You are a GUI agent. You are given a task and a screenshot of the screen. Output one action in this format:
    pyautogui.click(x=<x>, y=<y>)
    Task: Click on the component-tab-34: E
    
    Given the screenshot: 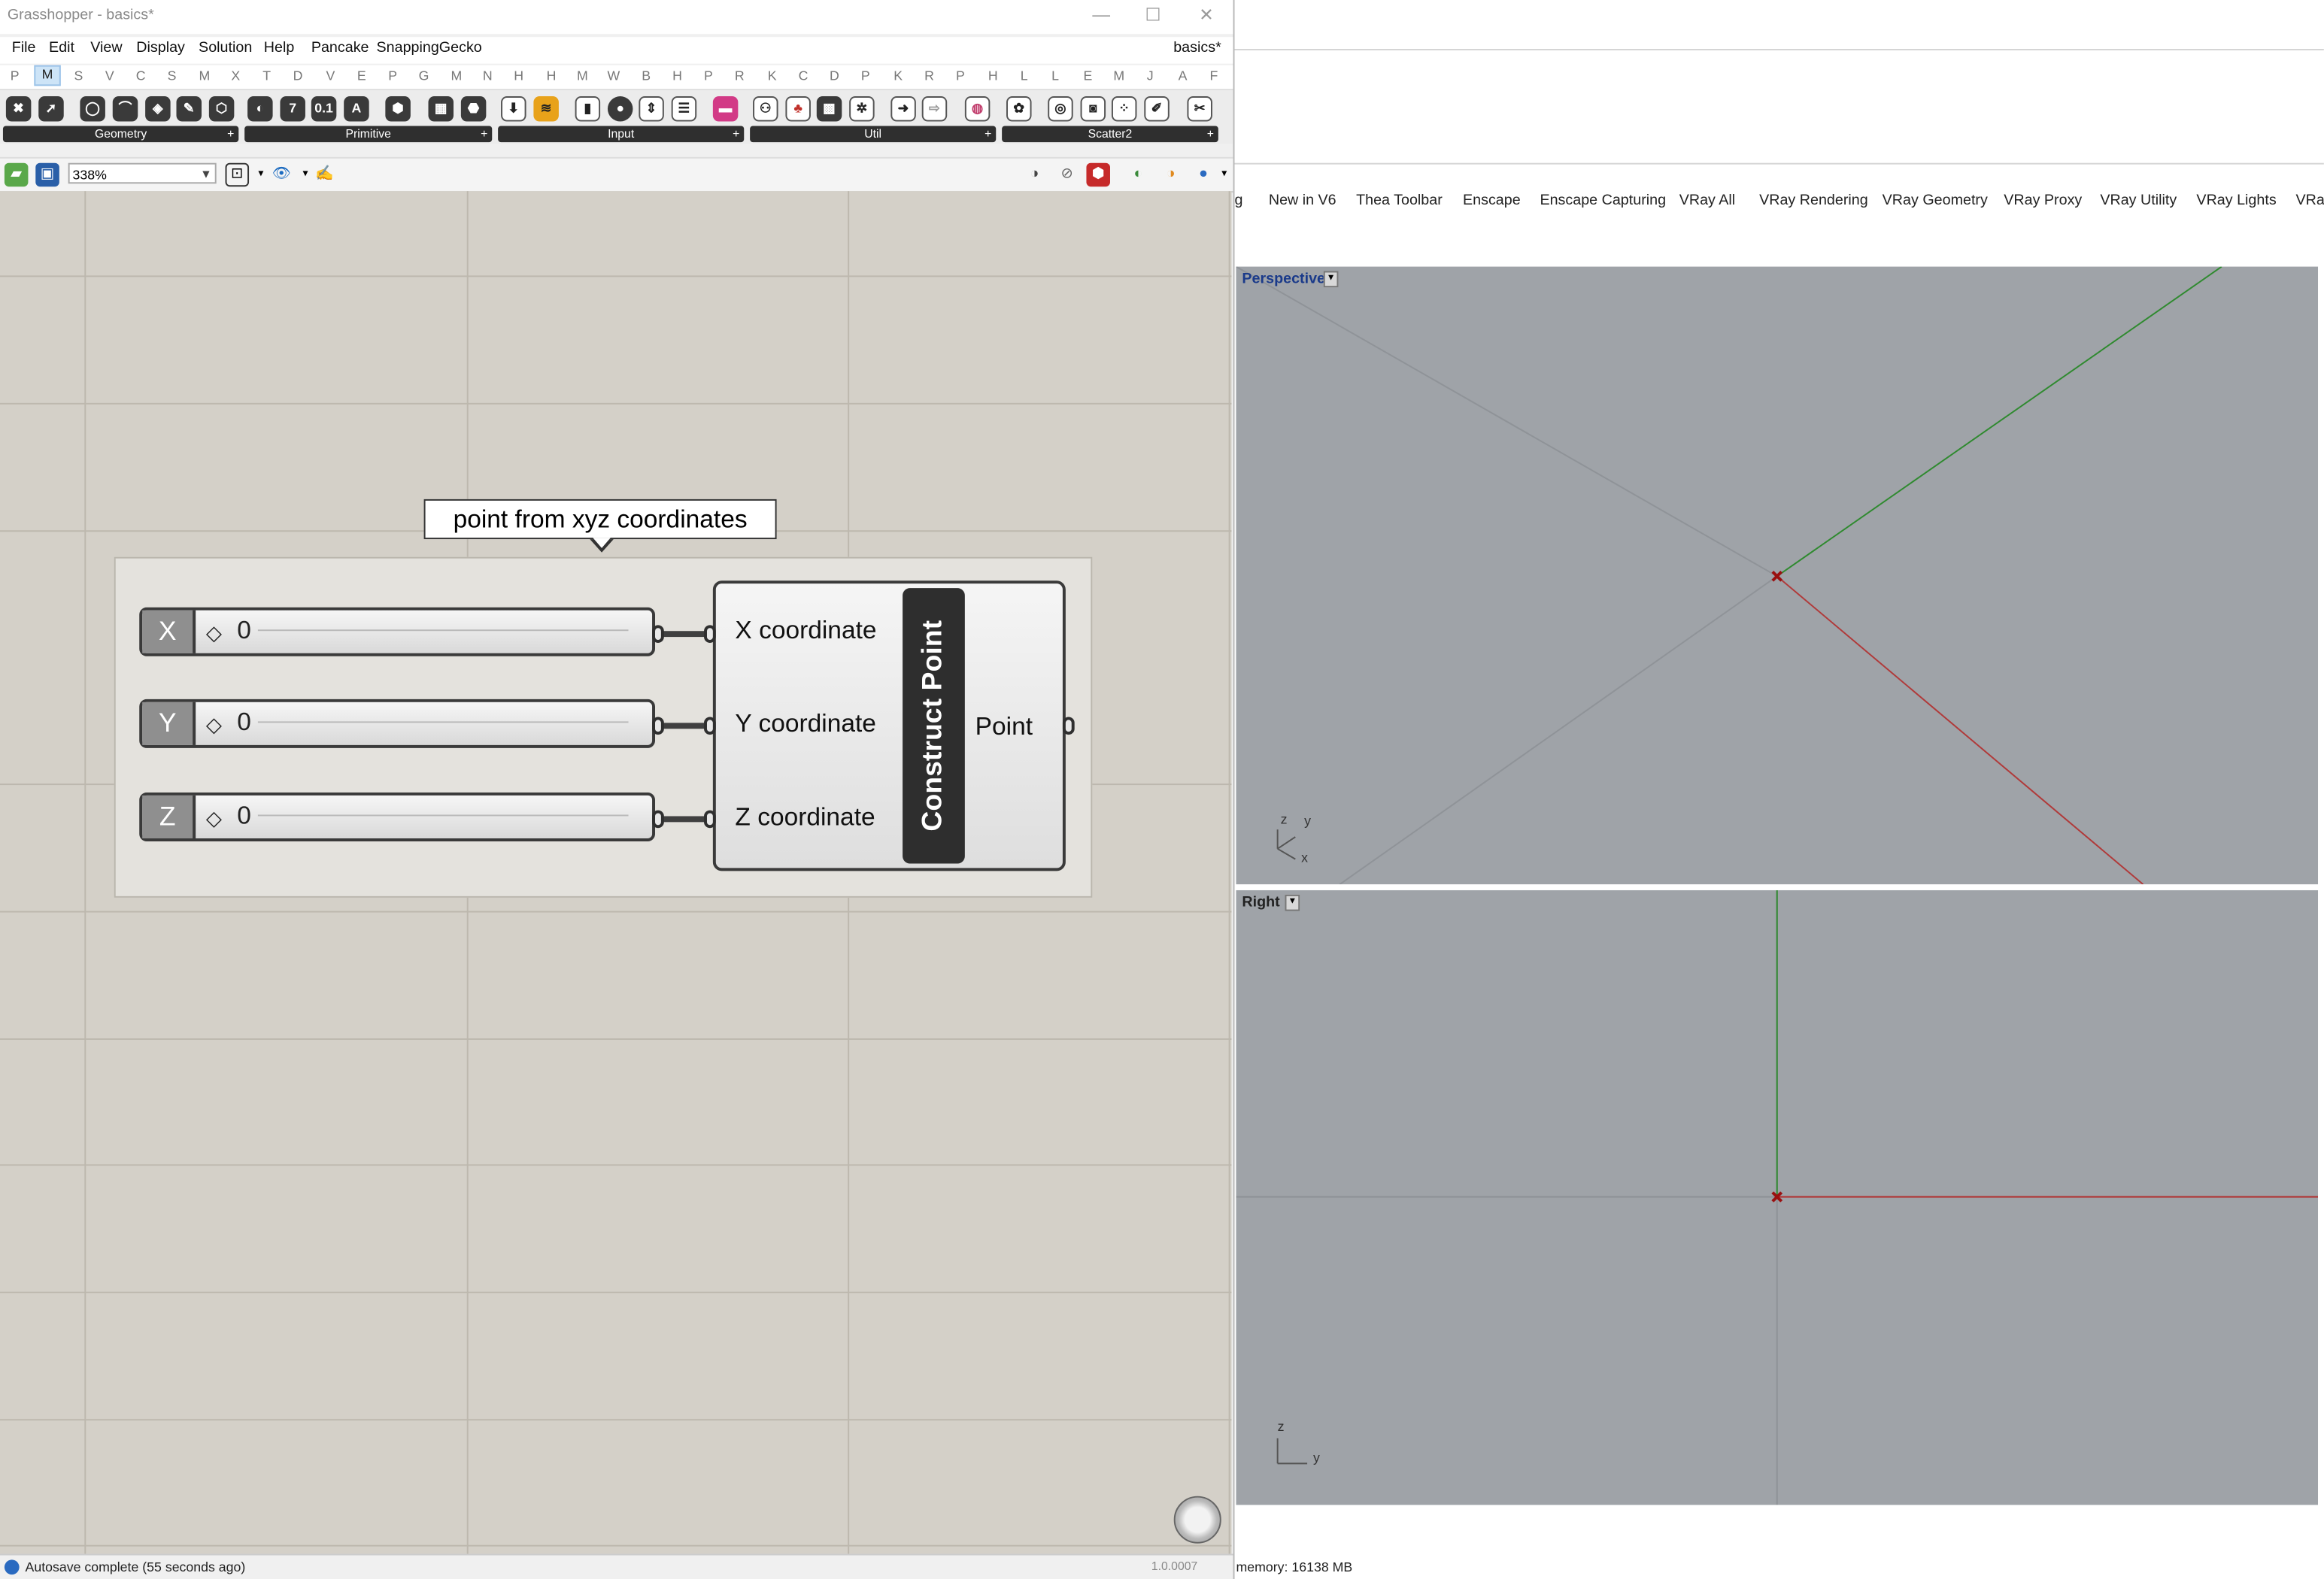 What is the action you would take?
    pyautogui.click(x=1088, y=75)
    